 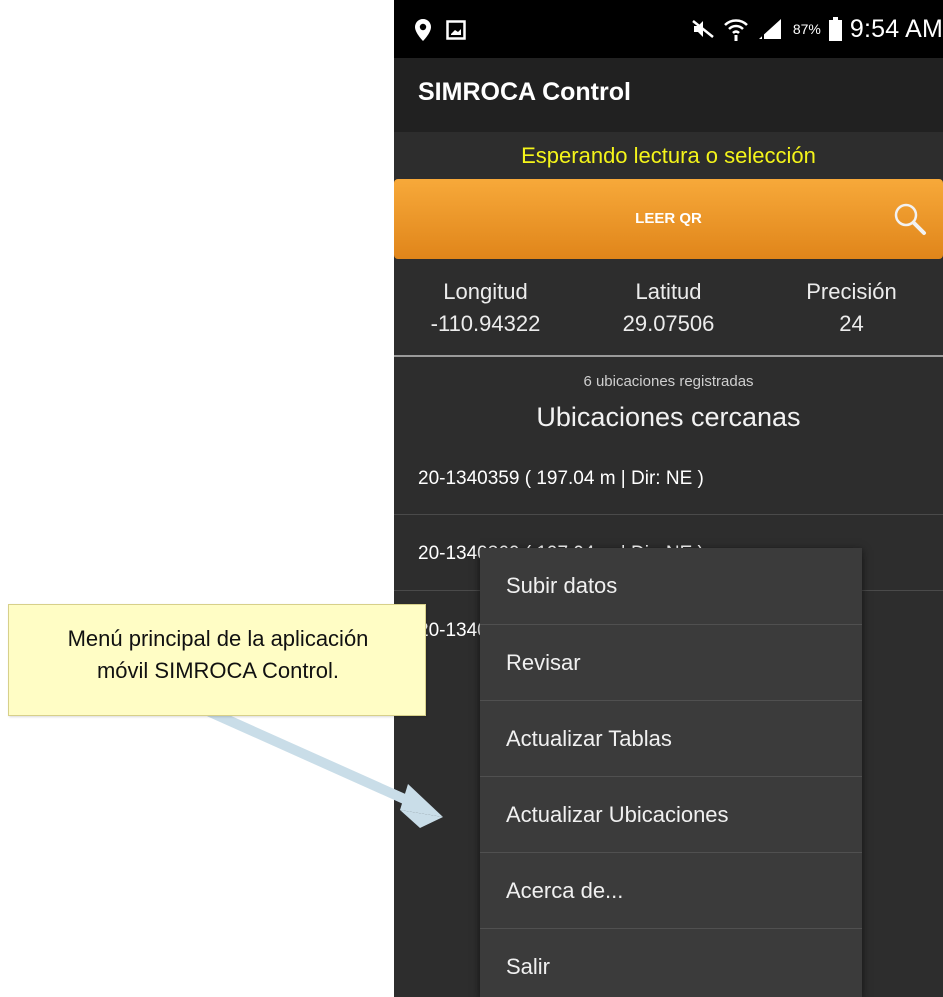 What do you see at coordinates (806, 29) in the screenshot?
I see `battery-percent: 87%` at bounding box center [806, 29].